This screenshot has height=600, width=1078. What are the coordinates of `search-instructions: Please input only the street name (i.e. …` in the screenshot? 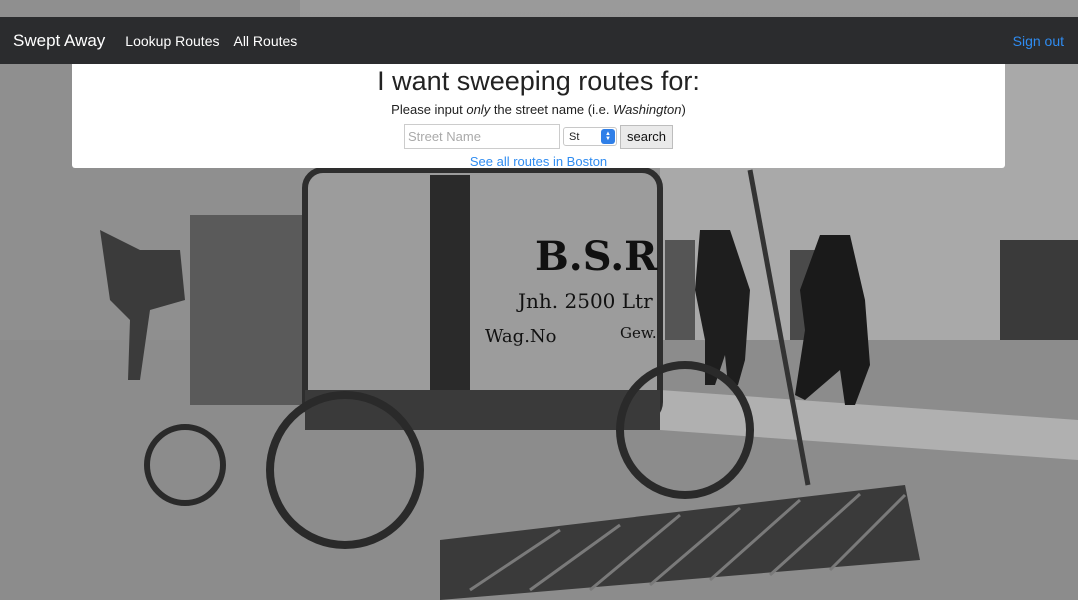 It's located at (538, 109).